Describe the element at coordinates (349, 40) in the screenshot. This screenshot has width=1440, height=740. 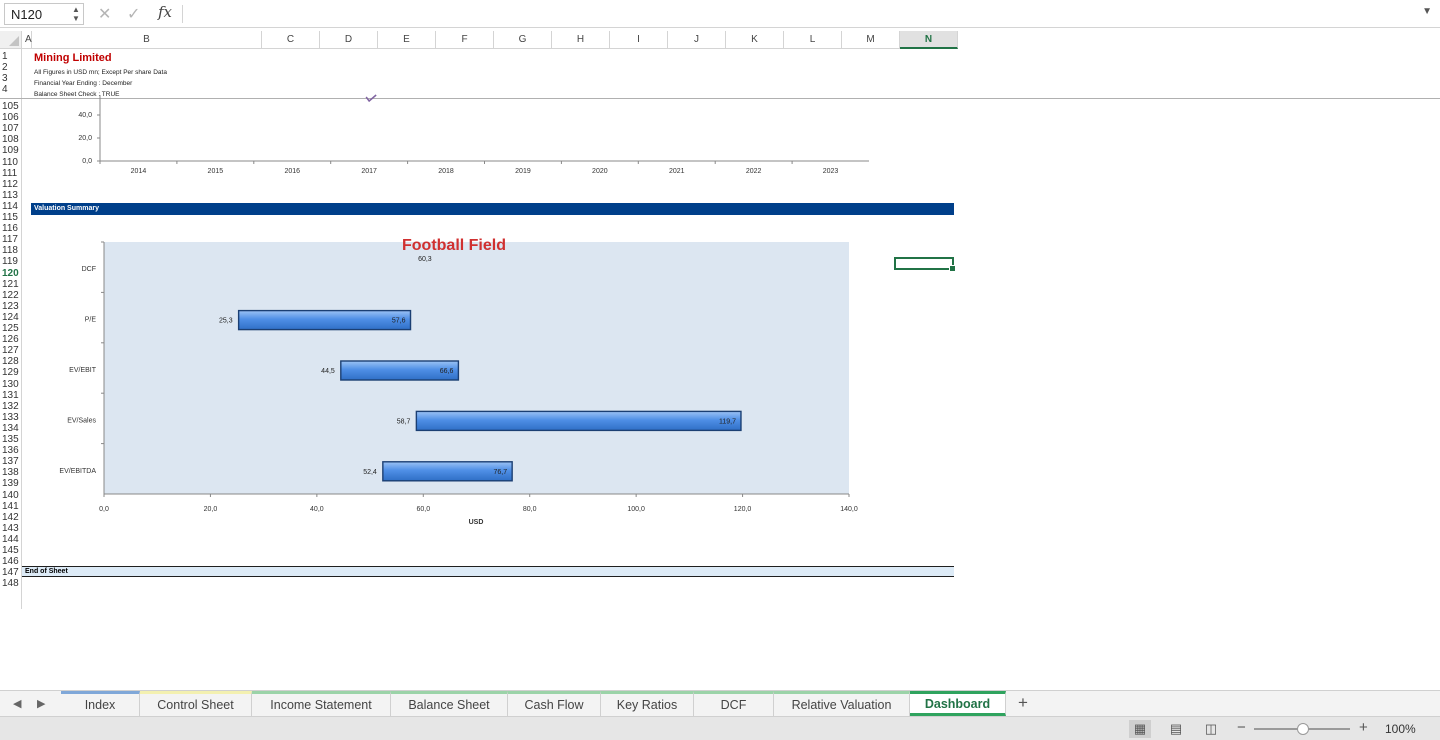
I see `column-header-D: D` at that location.